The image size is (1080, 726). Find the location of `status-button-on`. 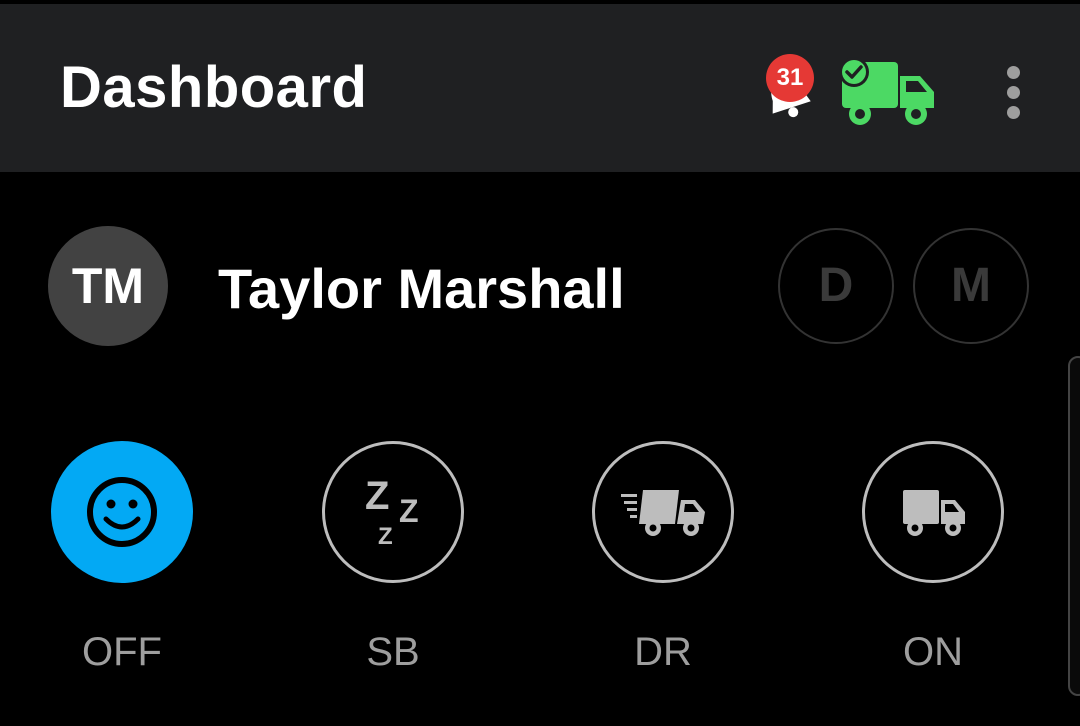

status-button-on is located at coordinates (933, 512).